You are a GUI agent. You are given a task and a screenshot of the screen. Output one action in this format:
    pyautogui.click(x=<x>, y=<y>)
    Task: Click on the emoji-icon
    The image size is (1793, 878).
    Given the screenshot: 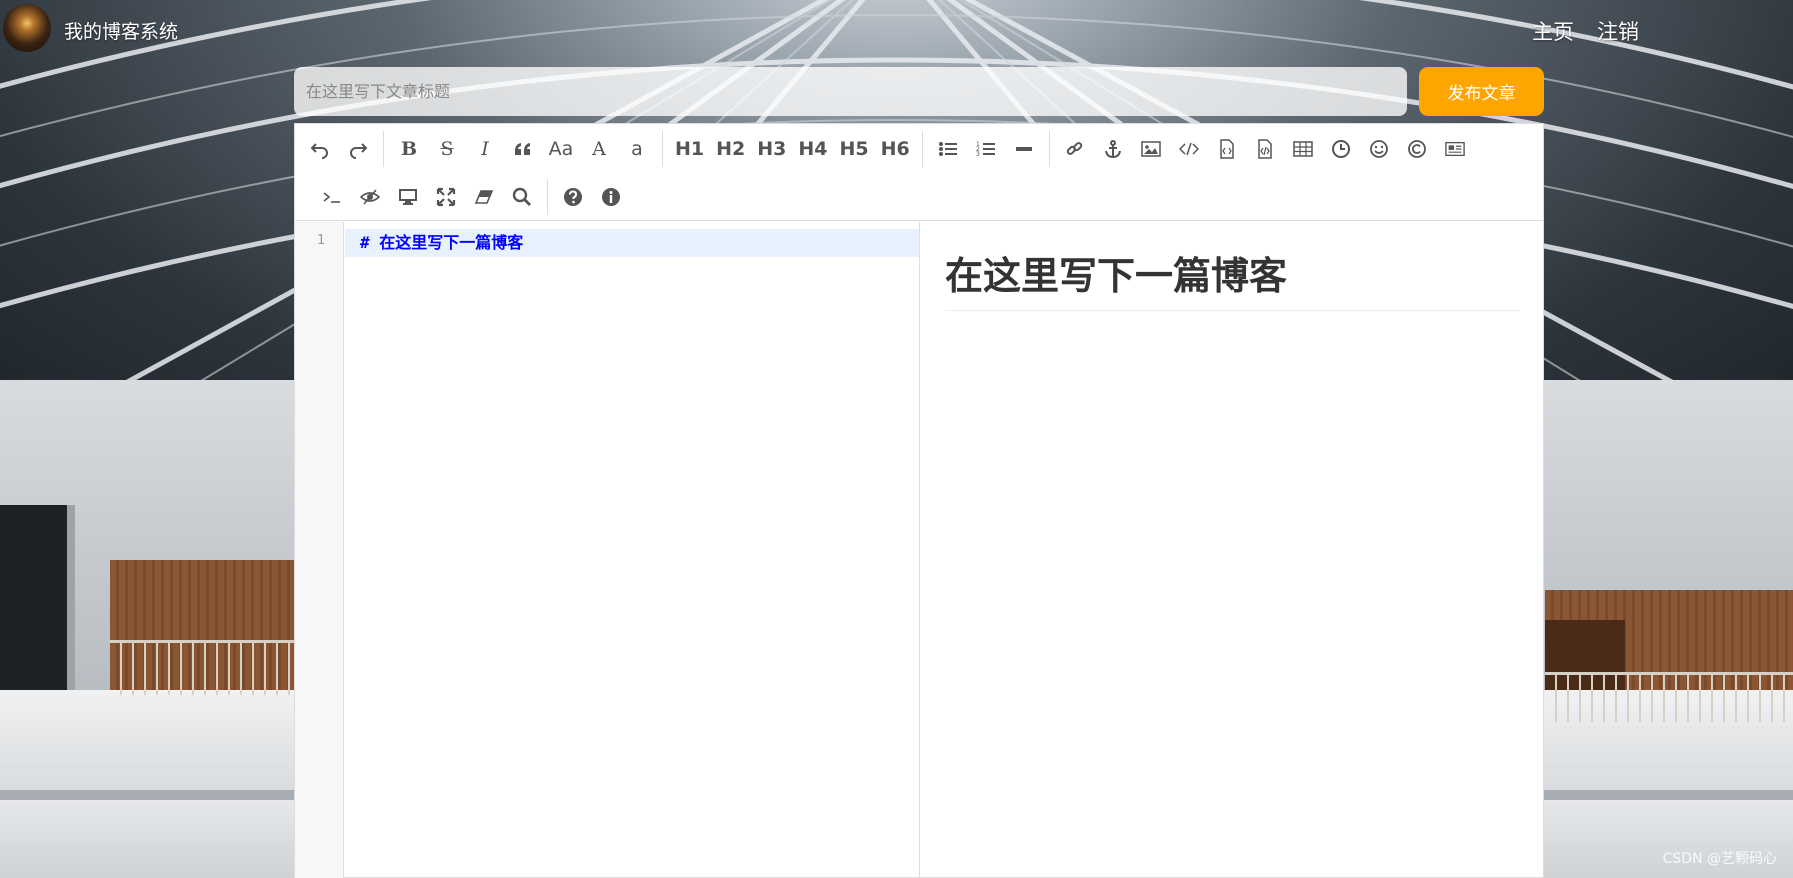 What is the action you would take?
    pyautogui.click(x=1379, y=149)
    